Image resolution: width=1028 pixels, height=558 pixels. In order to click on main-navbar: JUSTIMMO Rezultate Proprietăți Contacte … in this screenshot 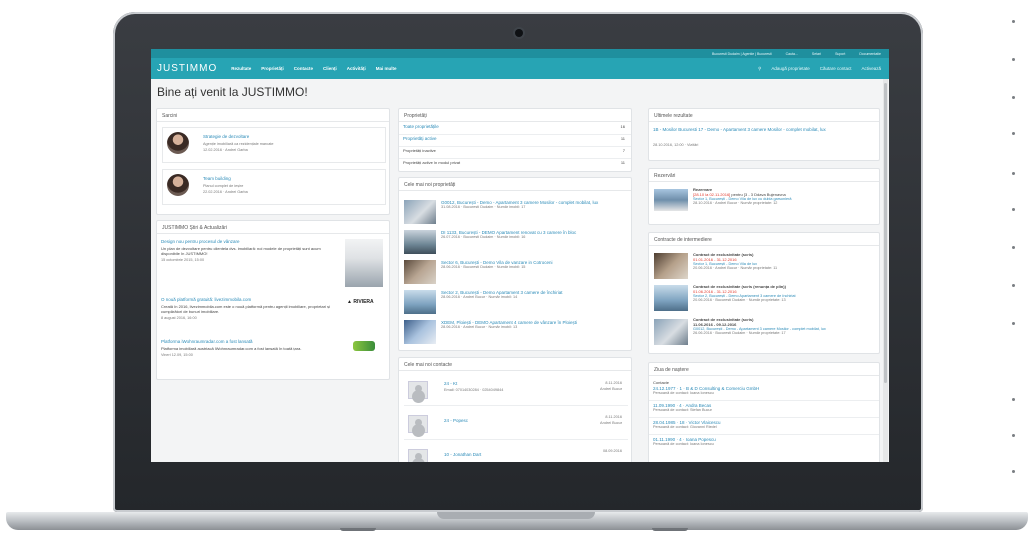, I will do `click(520, 68)`.